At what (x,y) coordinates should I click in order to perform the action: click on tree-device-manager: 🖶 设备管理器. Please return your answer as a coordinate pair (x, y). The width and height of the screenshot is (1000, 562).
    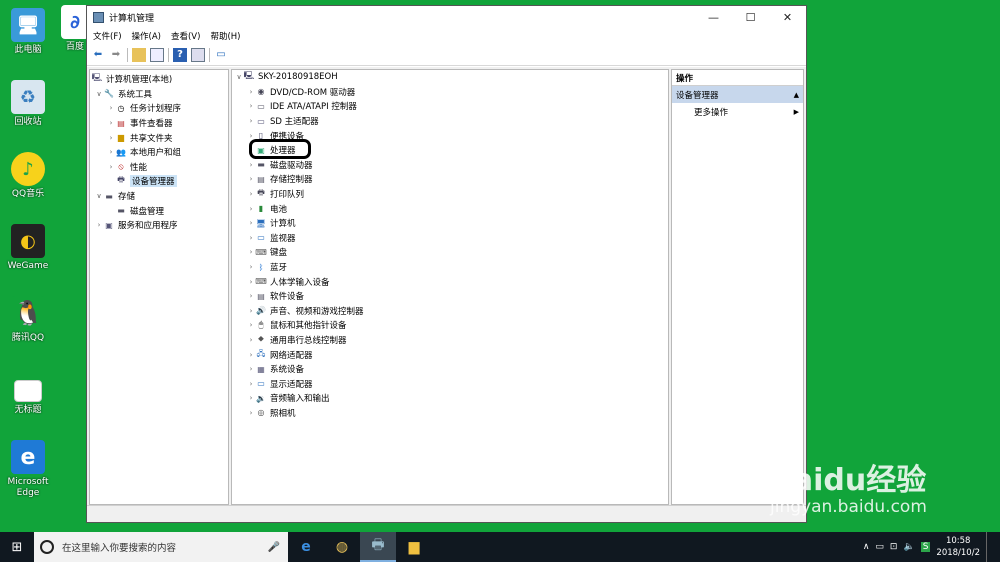
    Looking at the image, I should click on (159, 181).